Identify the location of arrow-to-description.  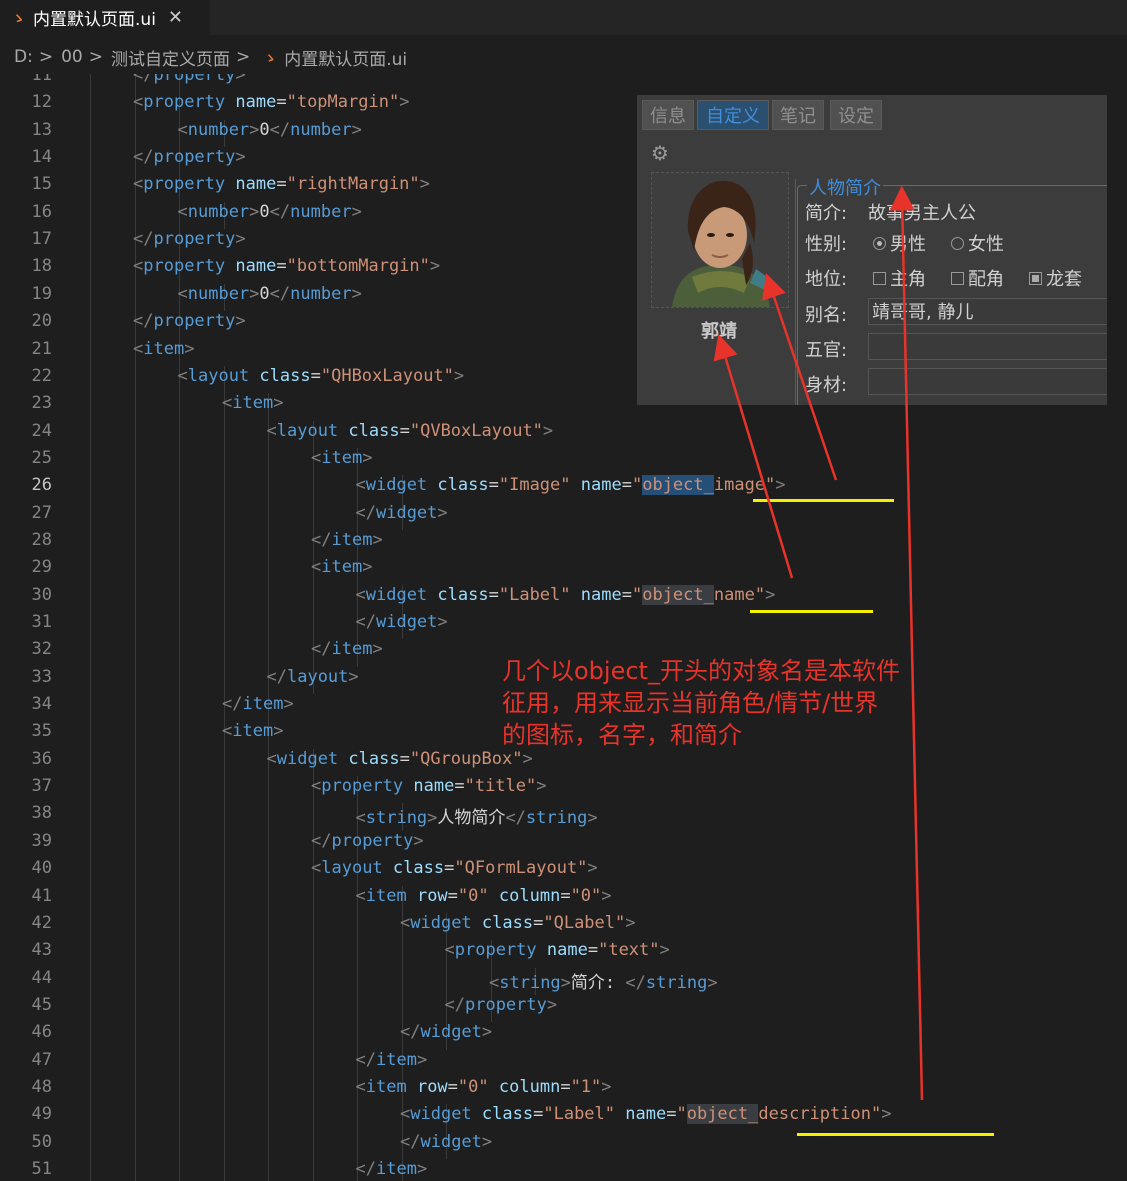
(906, 643).